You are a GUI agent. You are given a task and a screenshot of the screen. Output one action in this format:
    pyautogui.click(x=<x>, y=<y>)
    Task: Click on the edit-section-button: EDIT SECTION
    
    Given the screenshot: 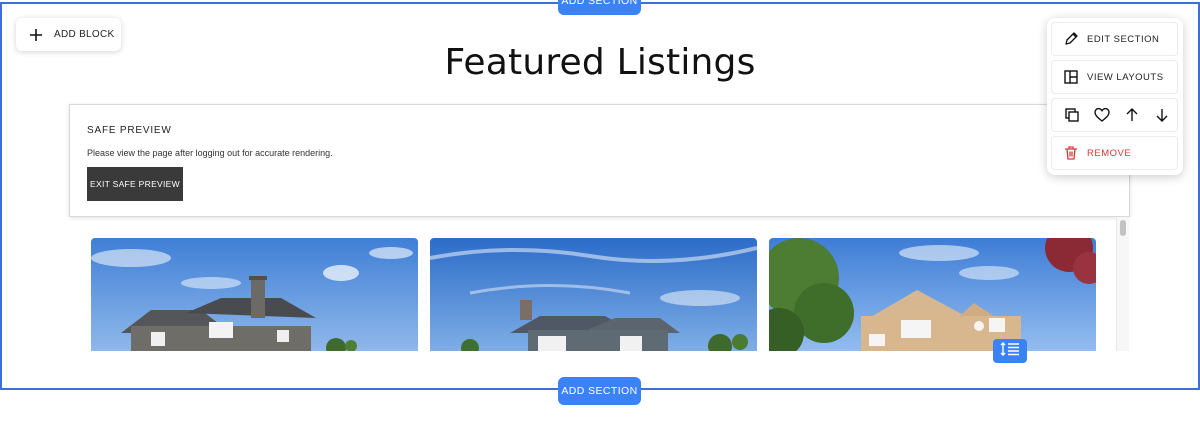 What is the action you would take?
    pyautogui.click(x=1114, y=39)
    